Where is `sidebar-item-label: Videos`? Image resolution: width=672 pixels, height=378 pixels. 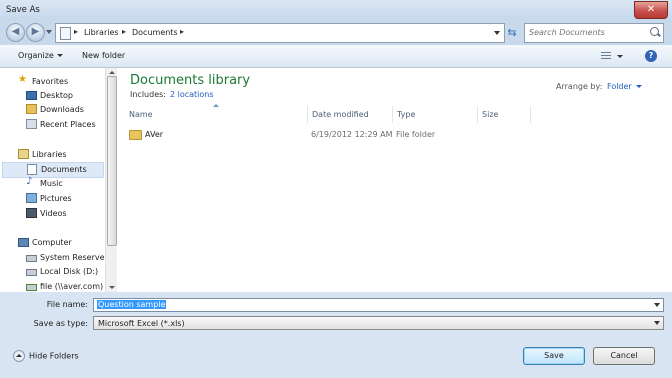 sidebar-item-label: Videos is located at coordinates (53, 213).